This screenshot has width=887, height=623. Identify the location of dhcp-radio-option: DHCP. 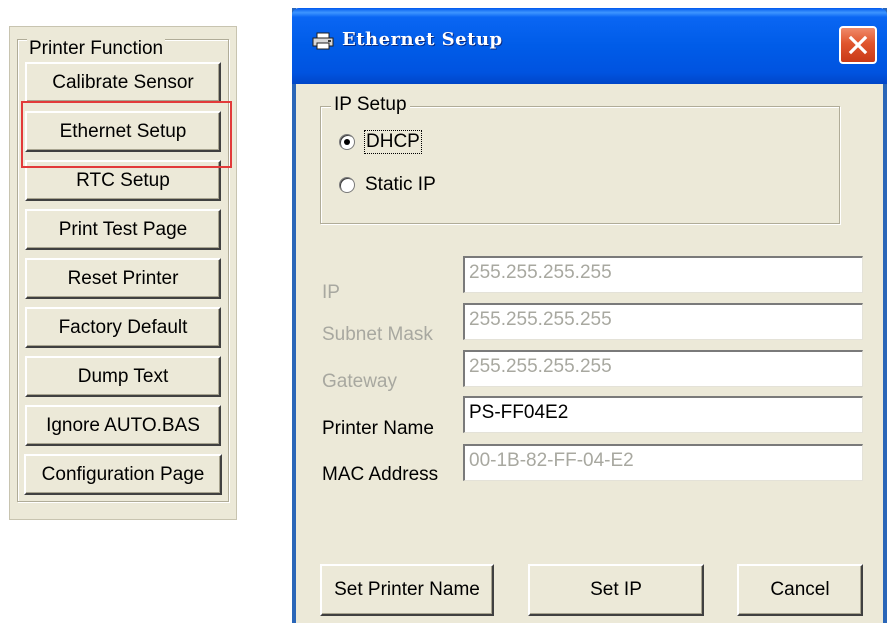
(380, 142).